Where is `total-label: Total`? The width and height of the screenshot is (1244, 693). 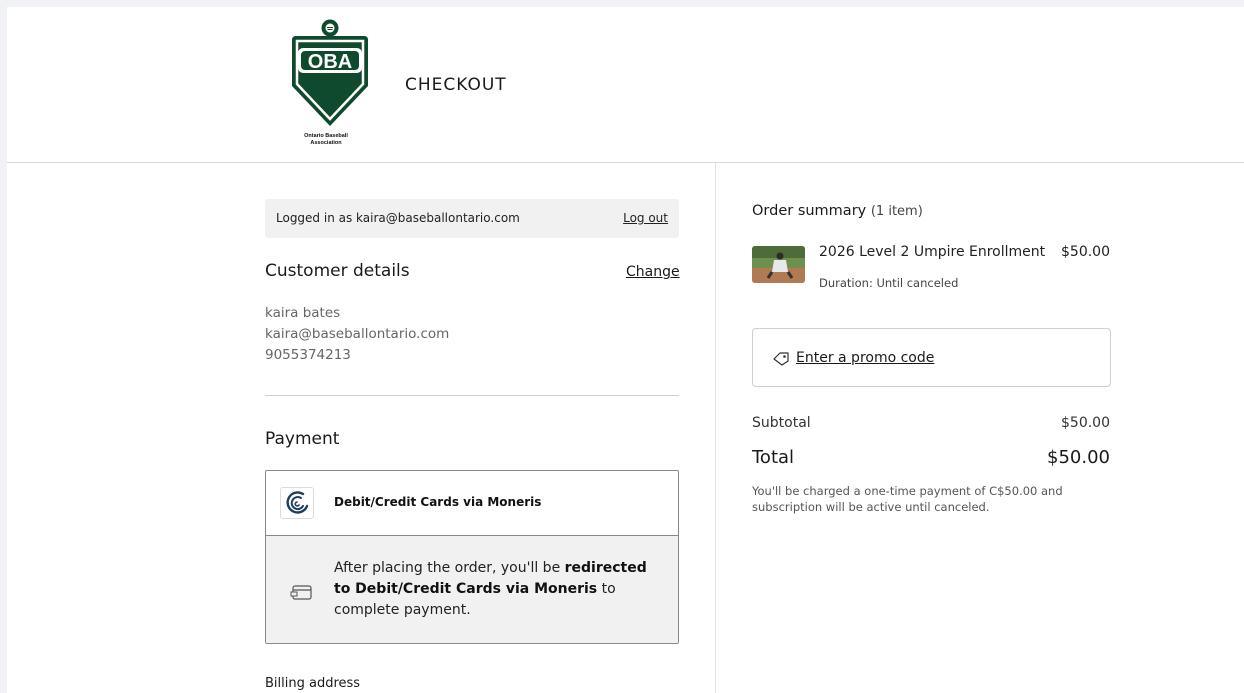 total-label: Total is located at coordinates (773, 457).